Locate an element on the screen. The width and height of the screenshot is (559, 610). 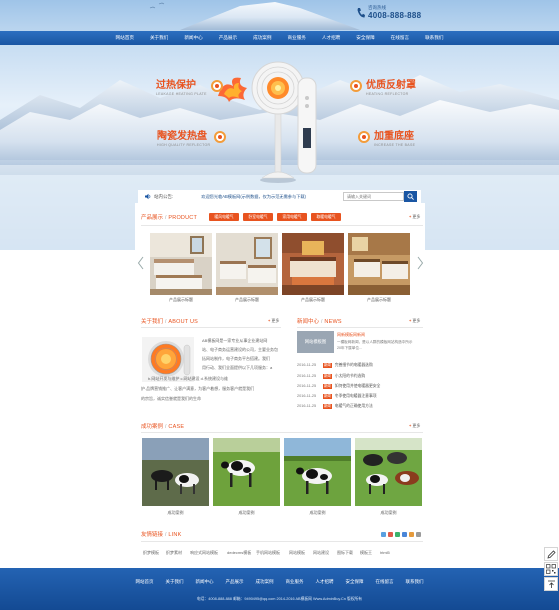
footer-nav-item: 关于我们 is located at coordinates (175, 582).